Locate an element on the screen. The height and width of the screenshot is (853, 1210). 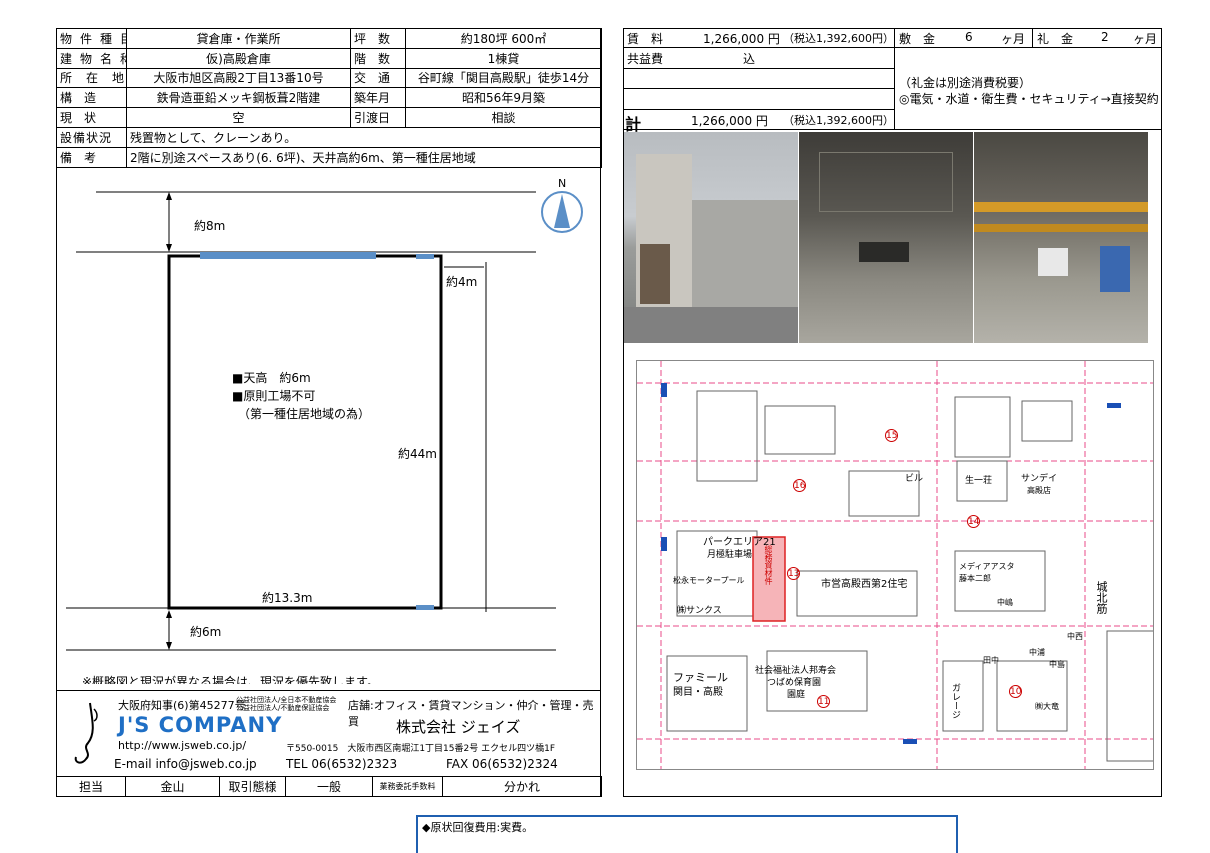
map-label: ビル is located at coordinates (914, 479).